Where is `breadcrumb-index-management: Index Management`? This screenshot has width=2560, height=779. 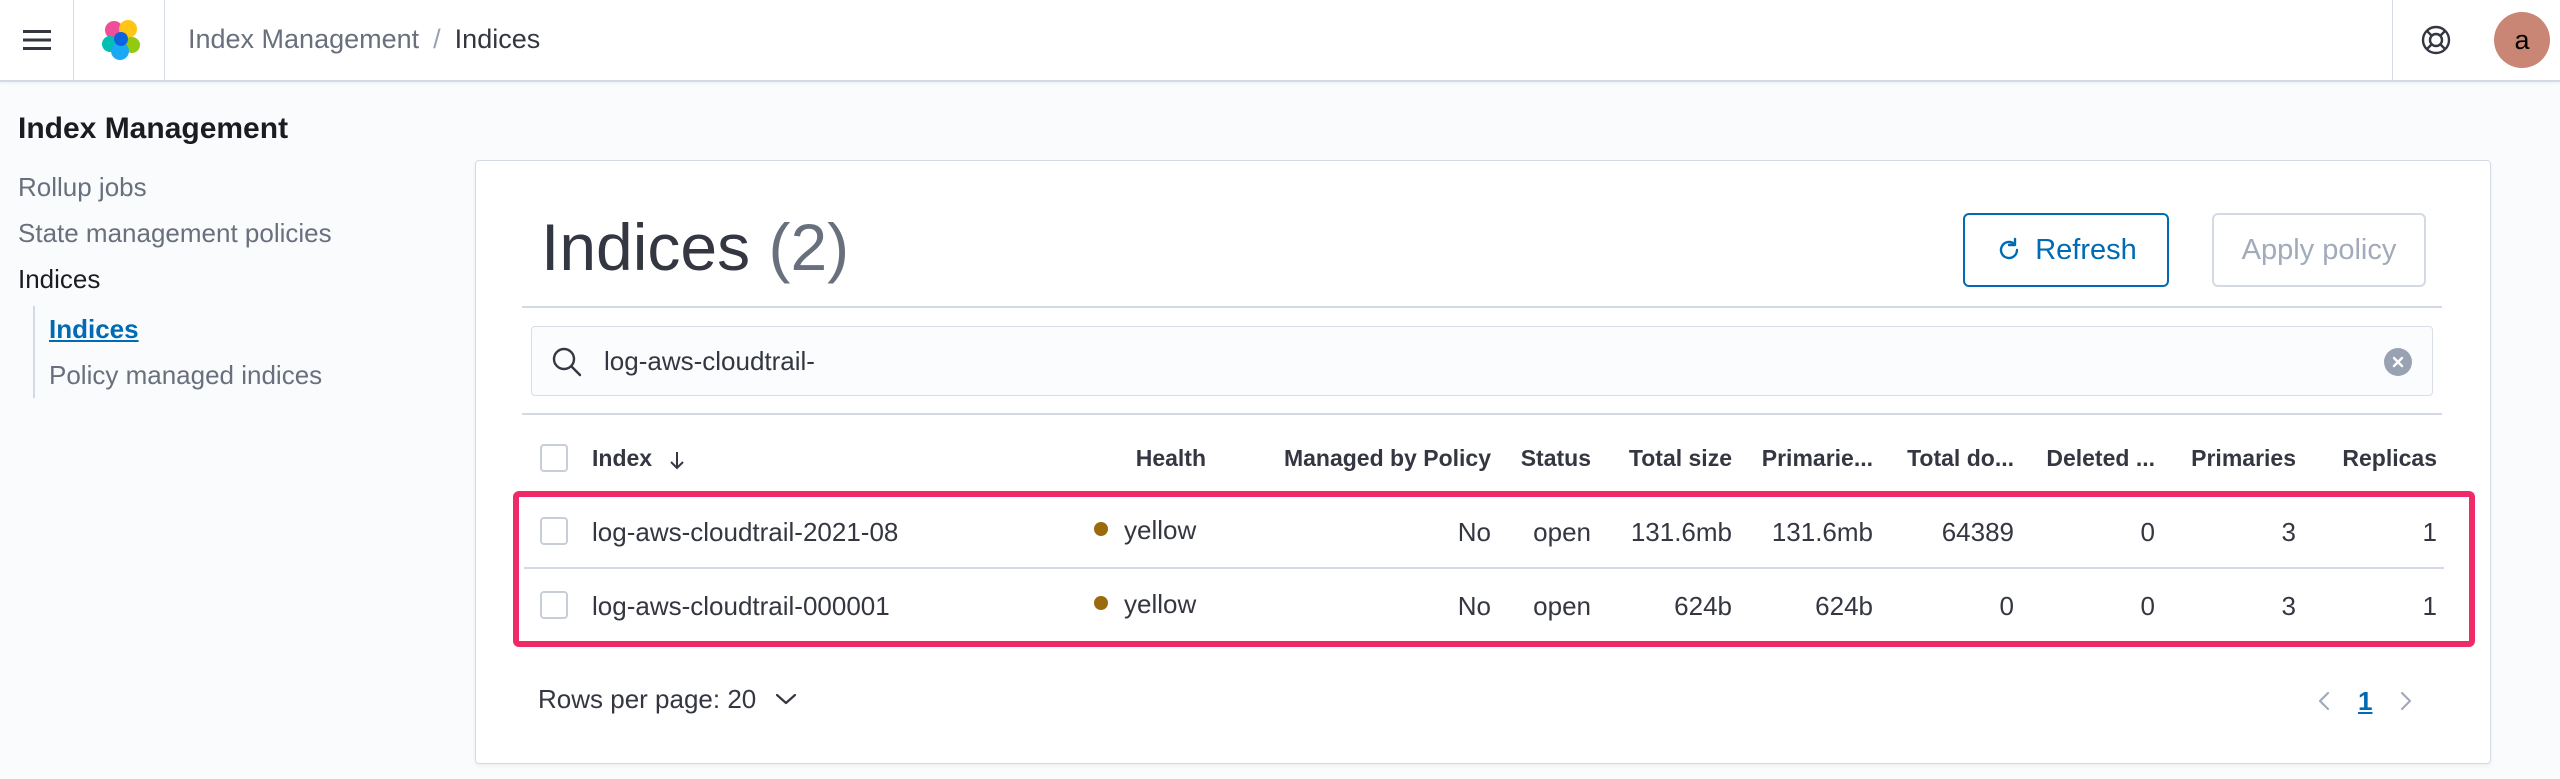 breadcrumb-index-management: Index Management is located at coordinates (303, 39).